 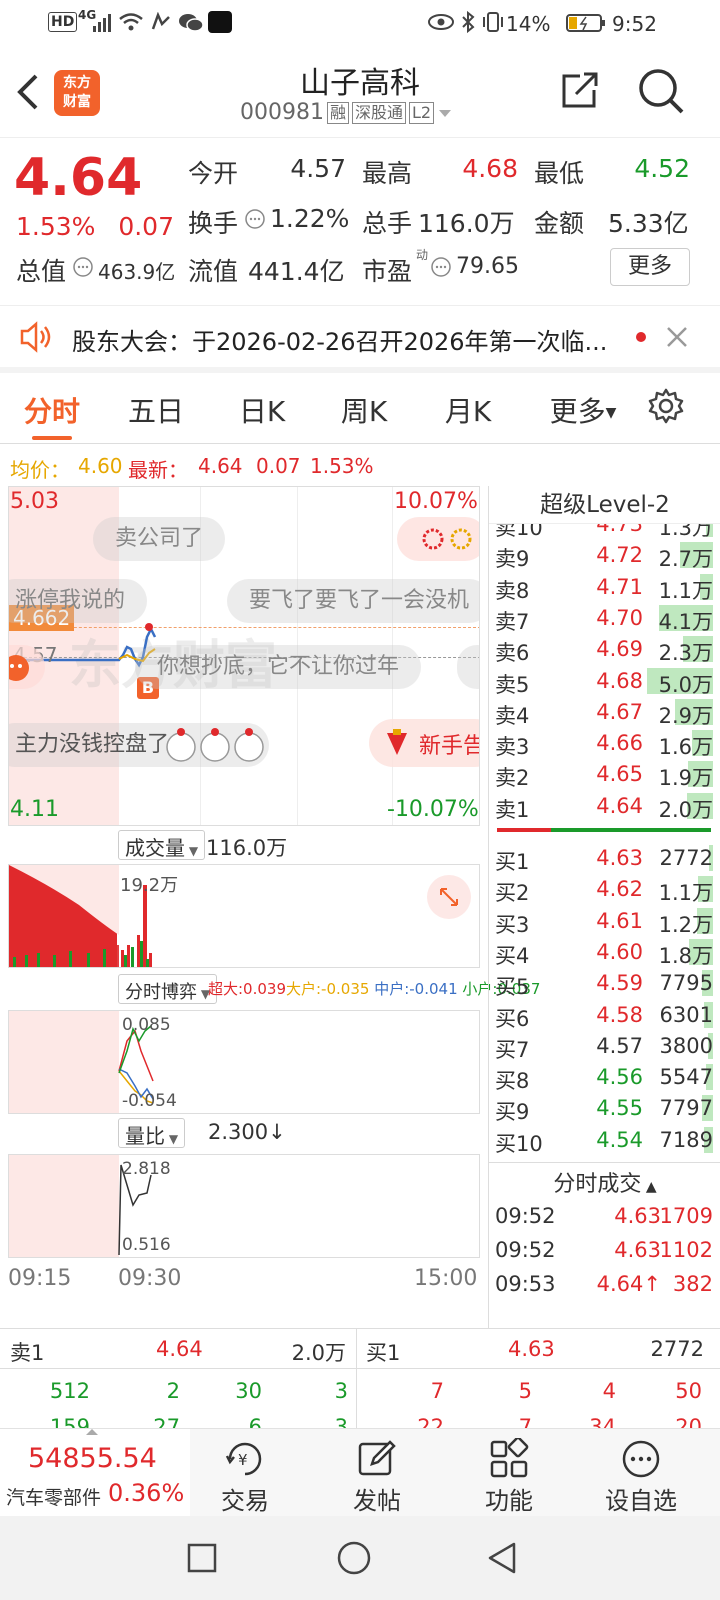 What do you see at coordinates (447, 539) in the screenshot?
I see `firework-icon` at bounding box center [447, 539].